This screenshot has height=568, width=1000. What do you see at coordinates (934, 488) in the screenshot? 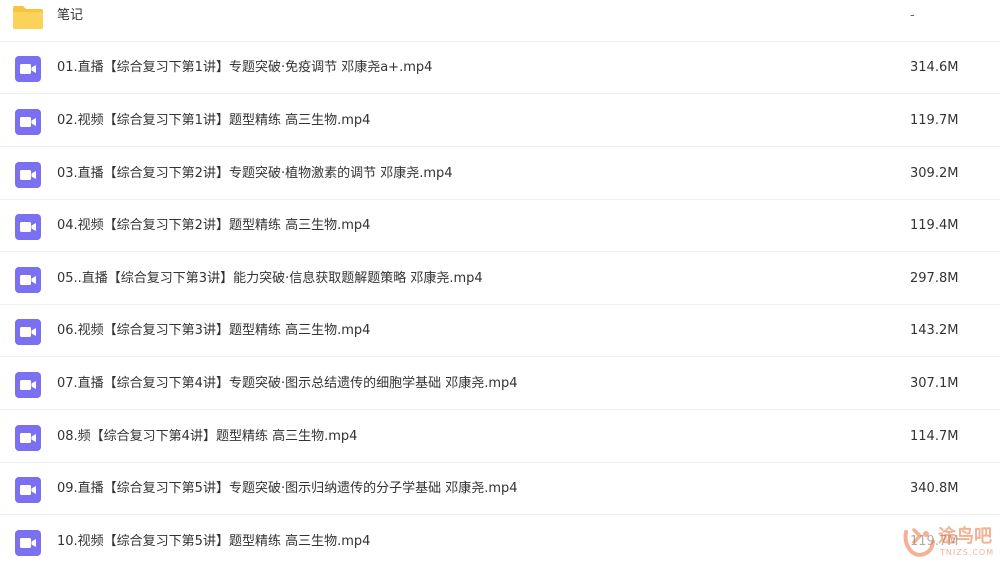
I see `file-size: 340.8M` at bounding box center [934, 488].